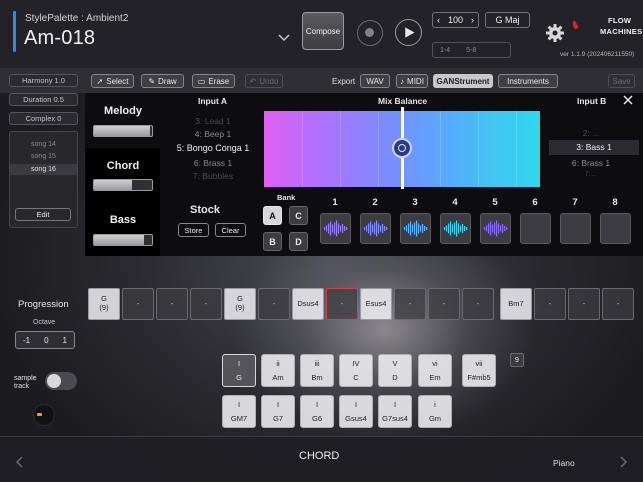  What do you see at coordinates (594, 147) in the screenshot?
I see `input-b-selected: 3: Bass 1` at bounding box center [594, 147].